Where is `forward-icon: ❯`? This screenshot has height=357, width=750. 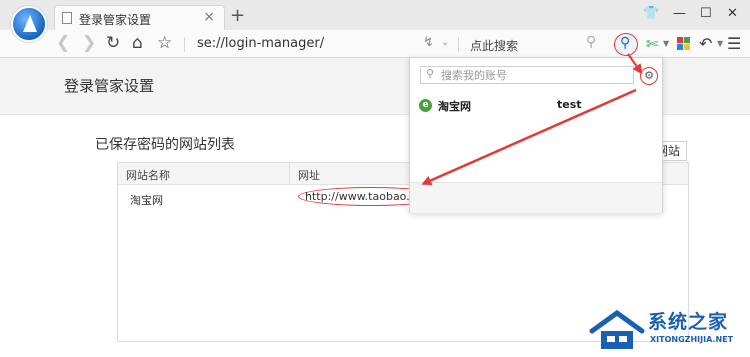 forward-icon: ❯ is located at coordinates (89, 43).